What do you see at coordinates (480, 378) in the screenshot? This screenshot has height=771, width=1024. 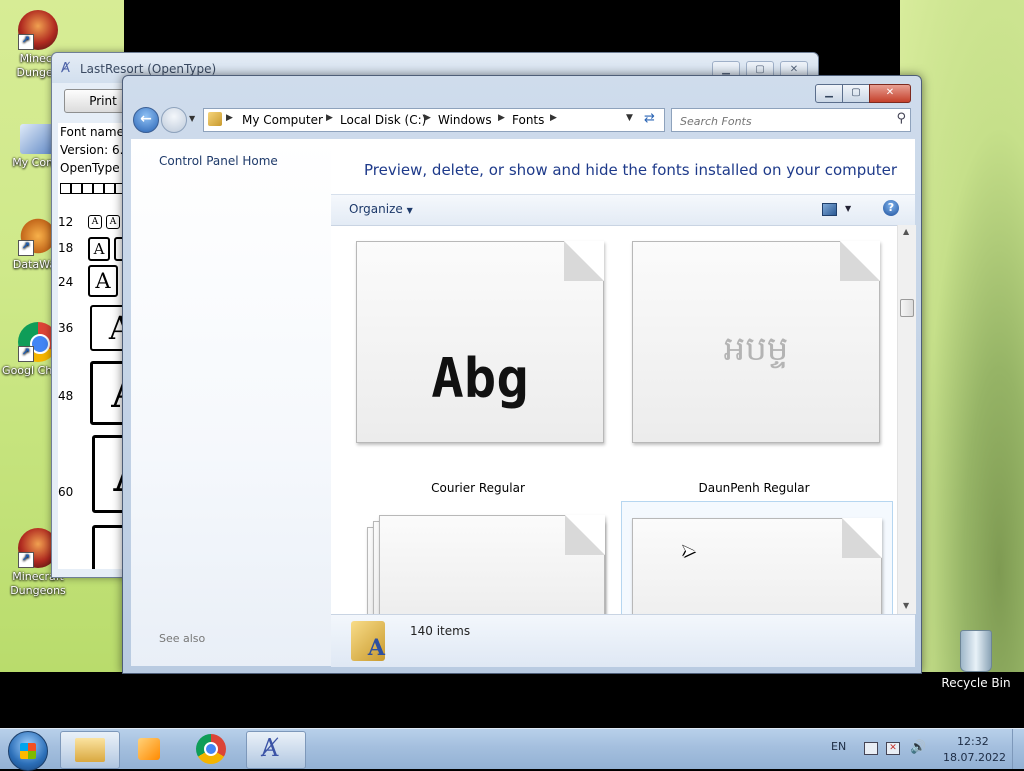 I see `font-preview-text: Abg` at bounding box center [480, 378].